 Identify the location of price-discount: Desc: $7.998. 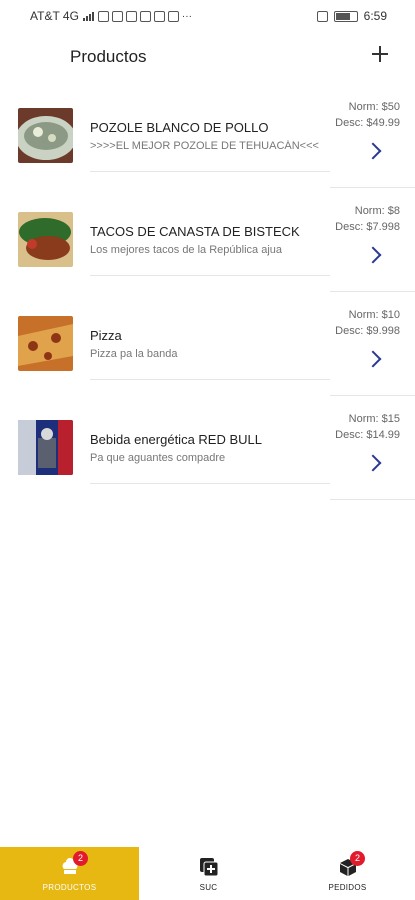
(367, 227).